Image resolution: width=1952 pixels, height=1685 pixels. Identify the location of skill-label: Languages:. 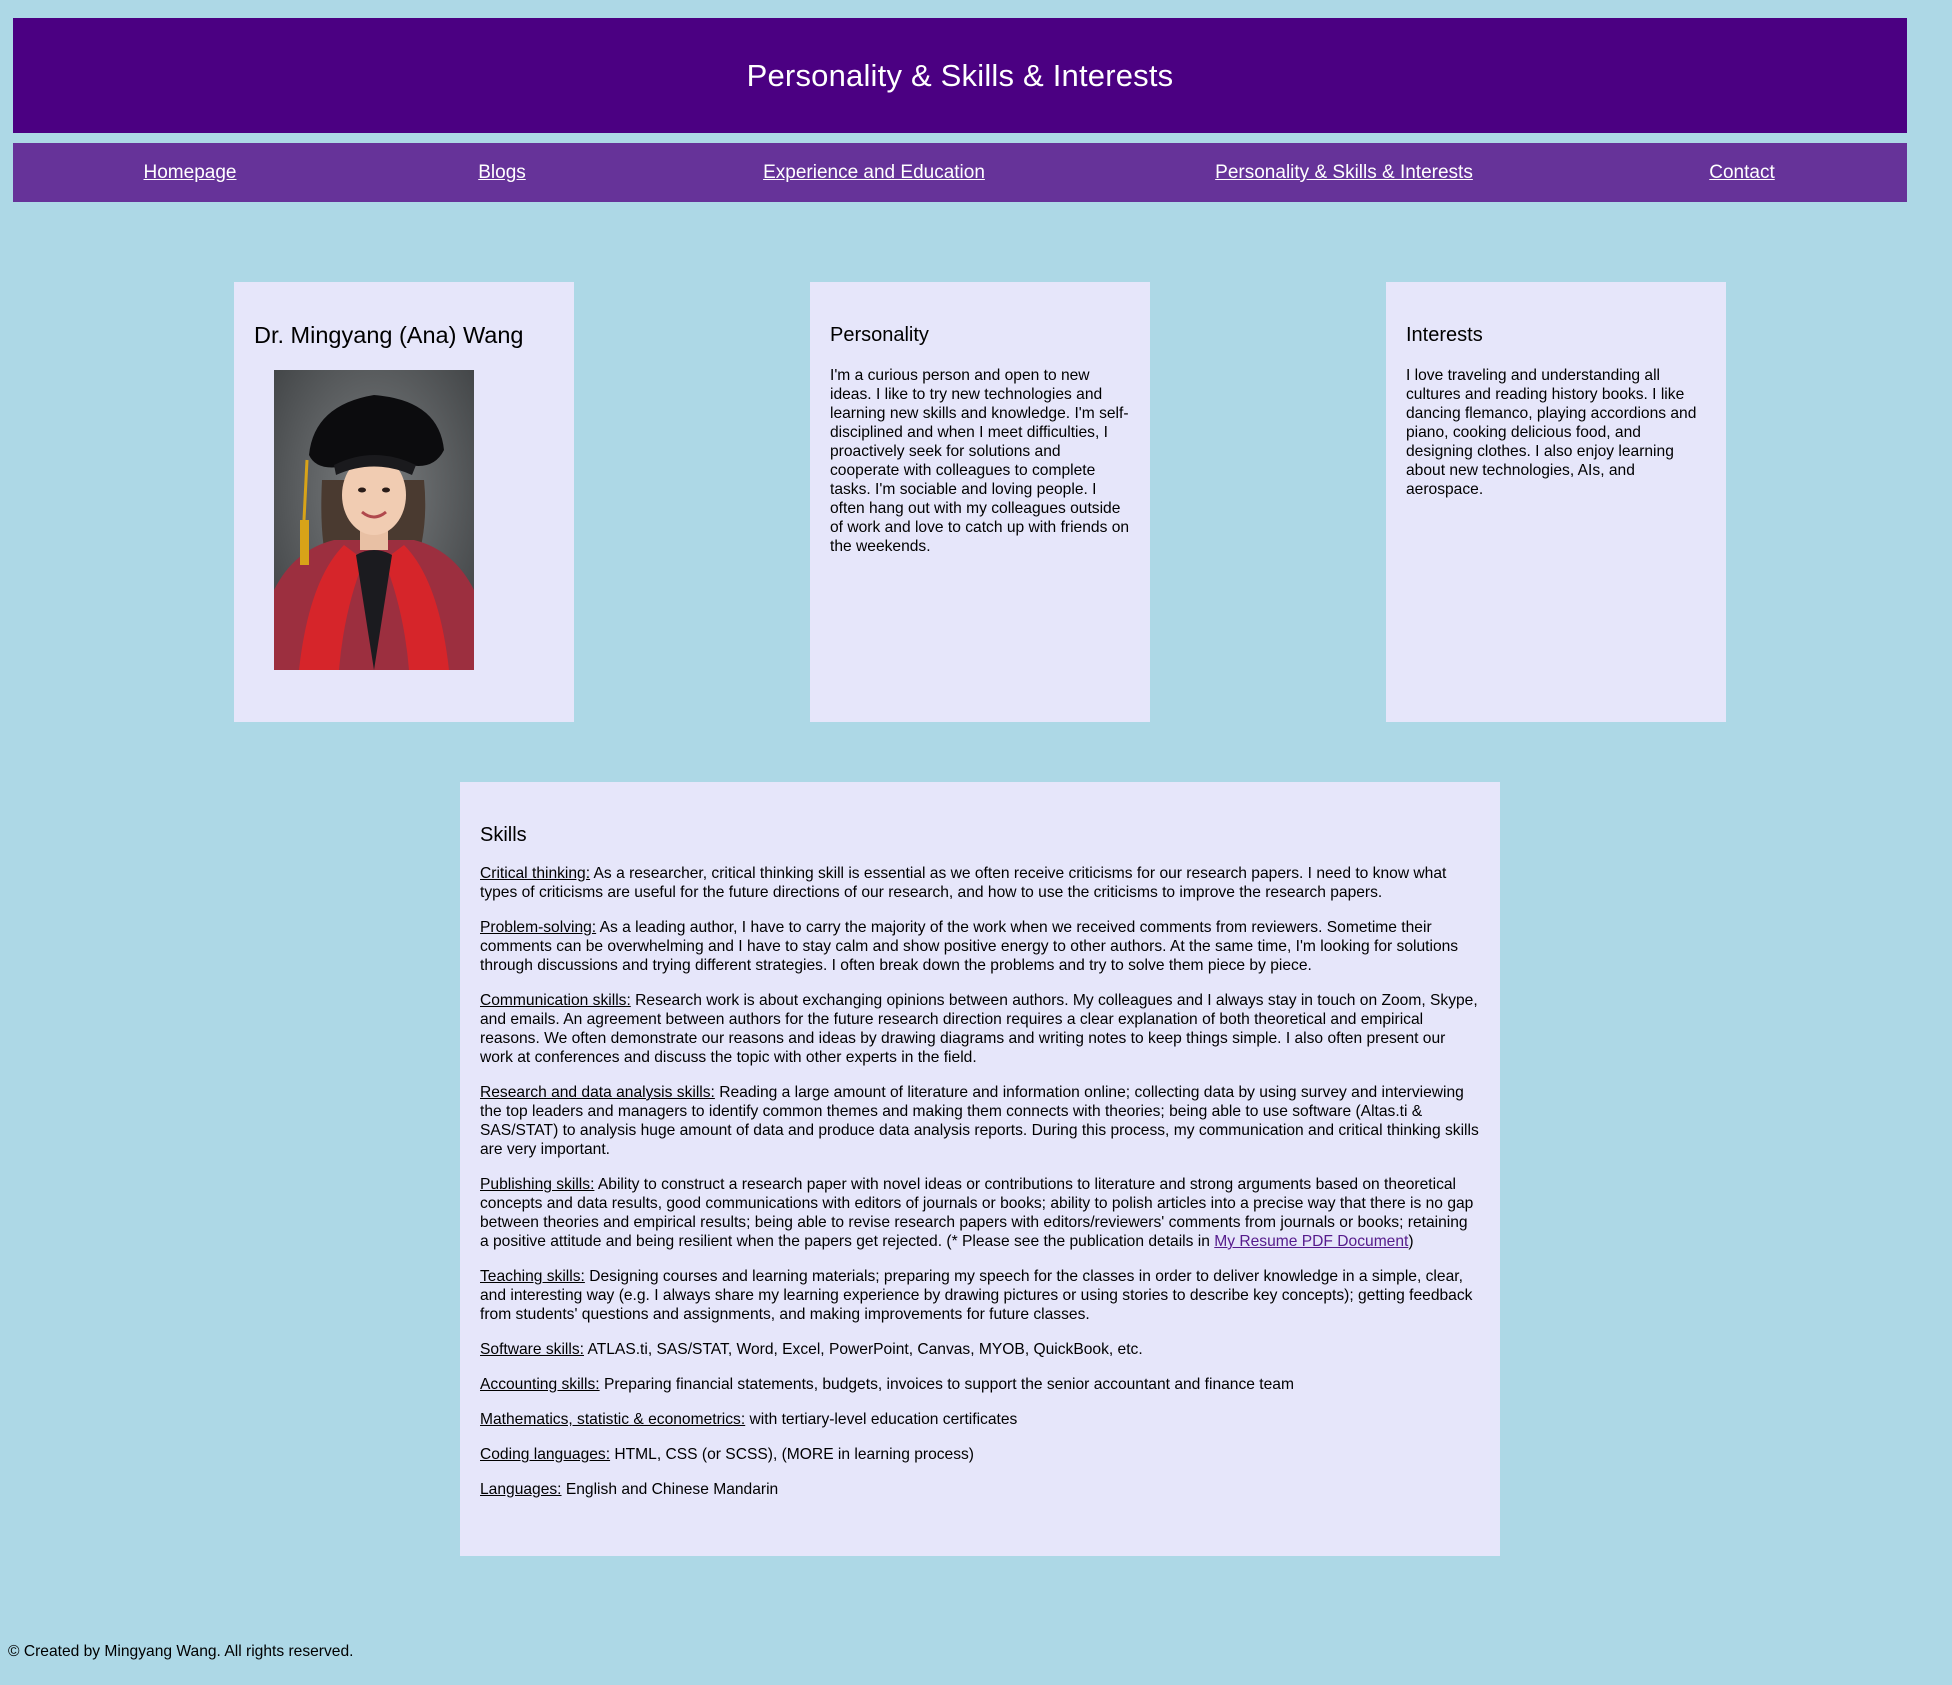
(521, 1489).